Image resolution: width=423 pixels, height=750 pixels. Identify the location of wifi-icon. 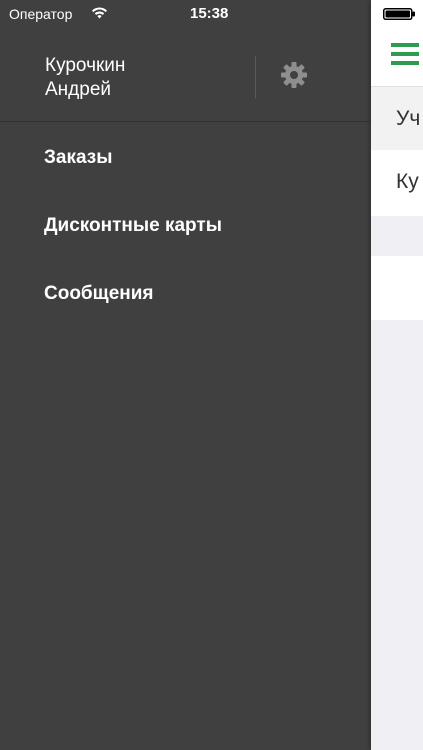
(99, 13).